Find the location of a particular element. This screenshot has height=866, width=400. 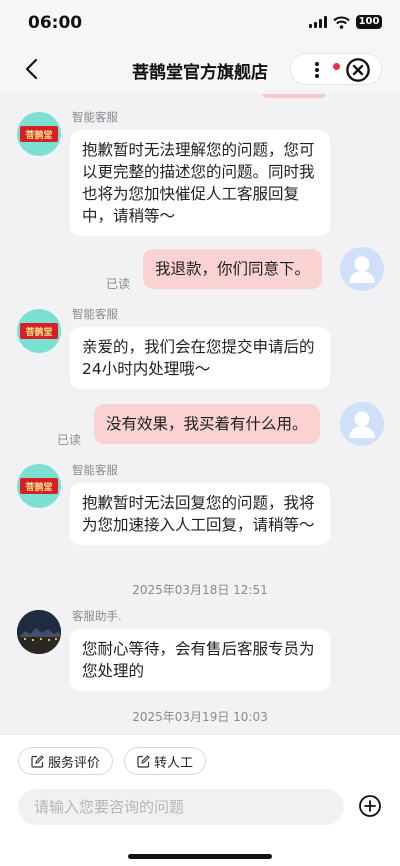

message-input is located at coordinates (181, 807).